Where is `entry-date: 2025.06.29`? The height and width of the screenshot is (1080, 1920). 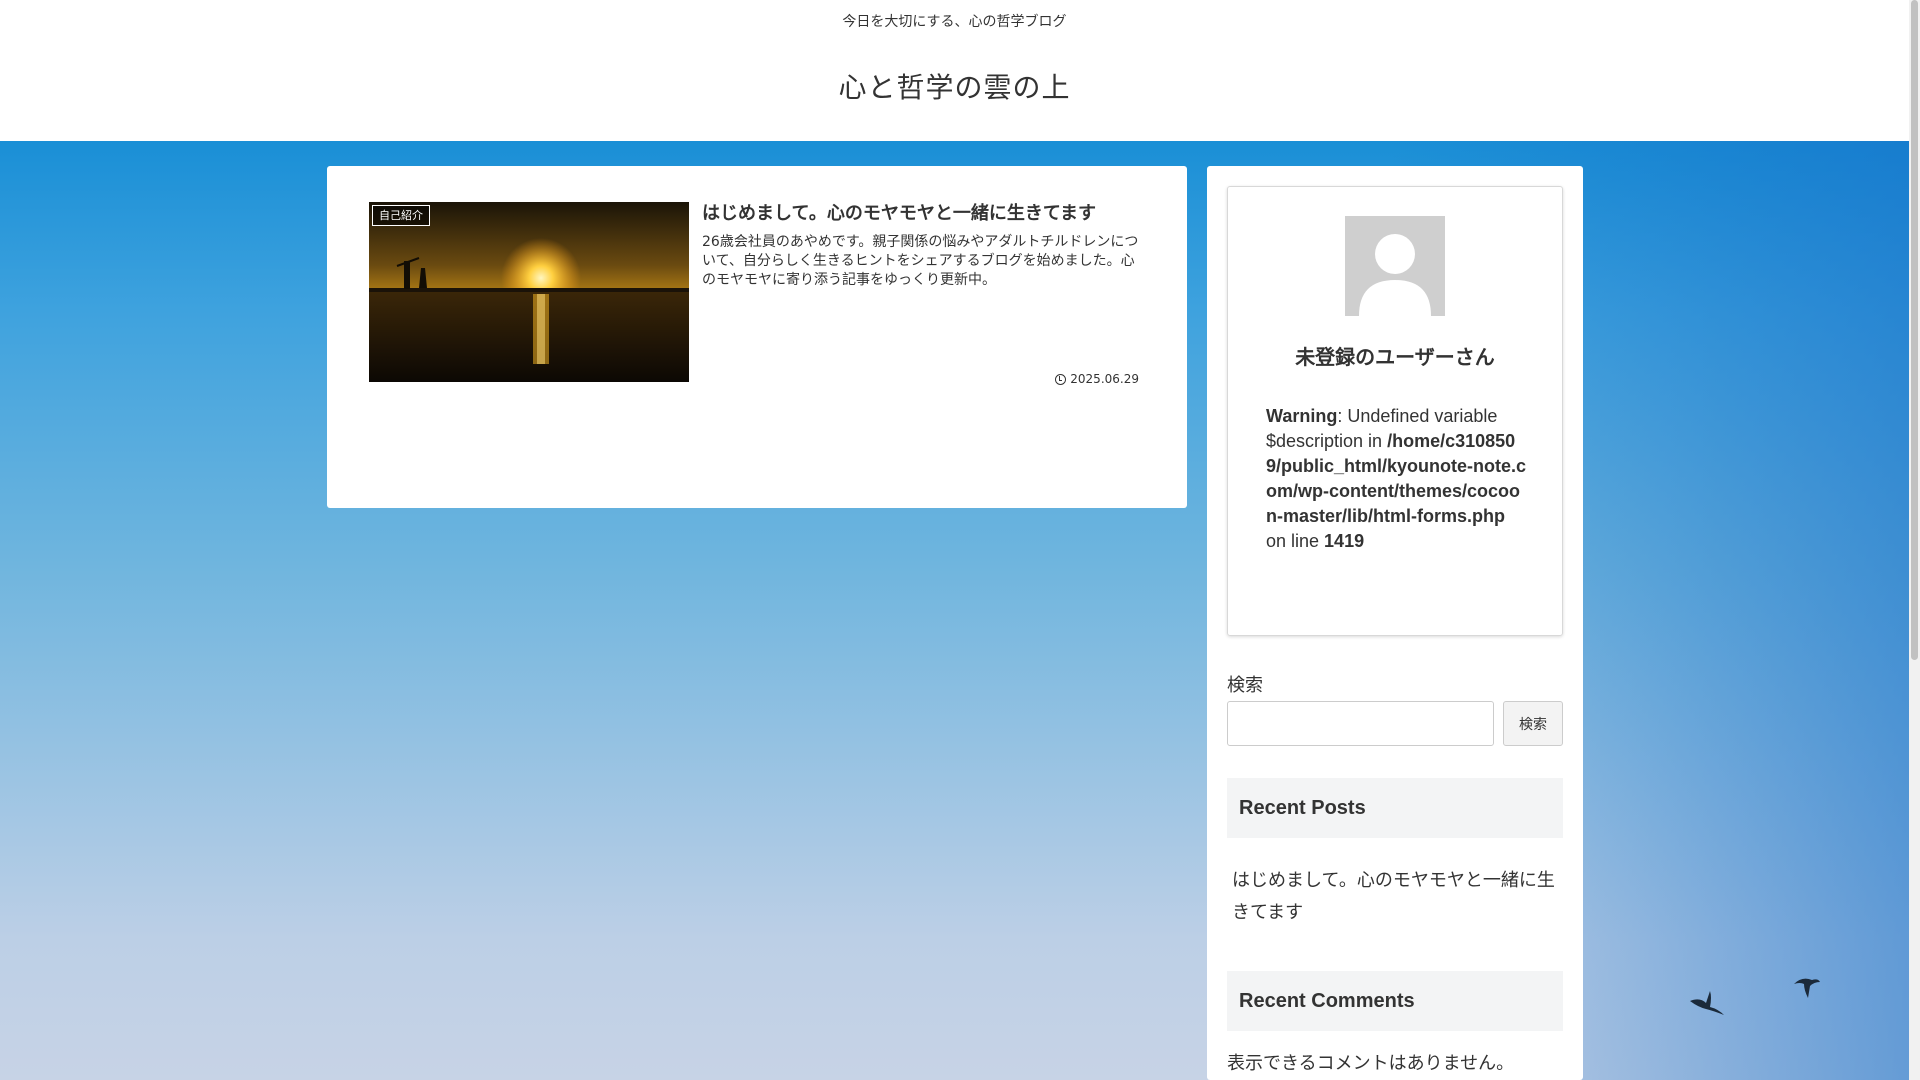 entry-date: 2025.06.29 is located at coordinates (1097, 379).